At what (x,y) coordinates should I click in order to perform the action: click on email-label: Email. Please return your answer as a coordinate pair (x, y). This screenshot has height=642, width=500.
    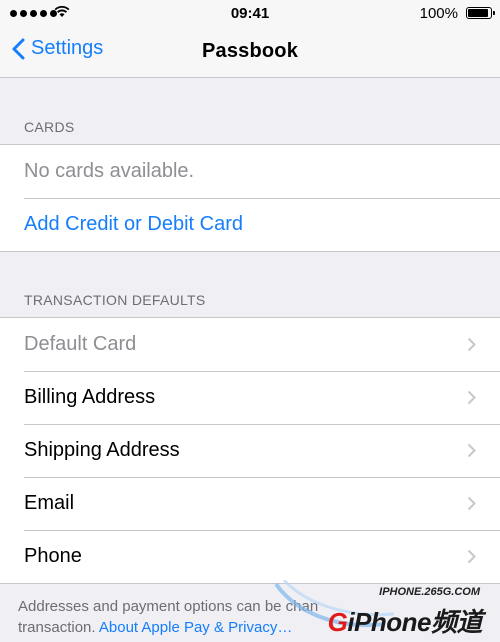
    Looking at the image, I should click on (49, 503).